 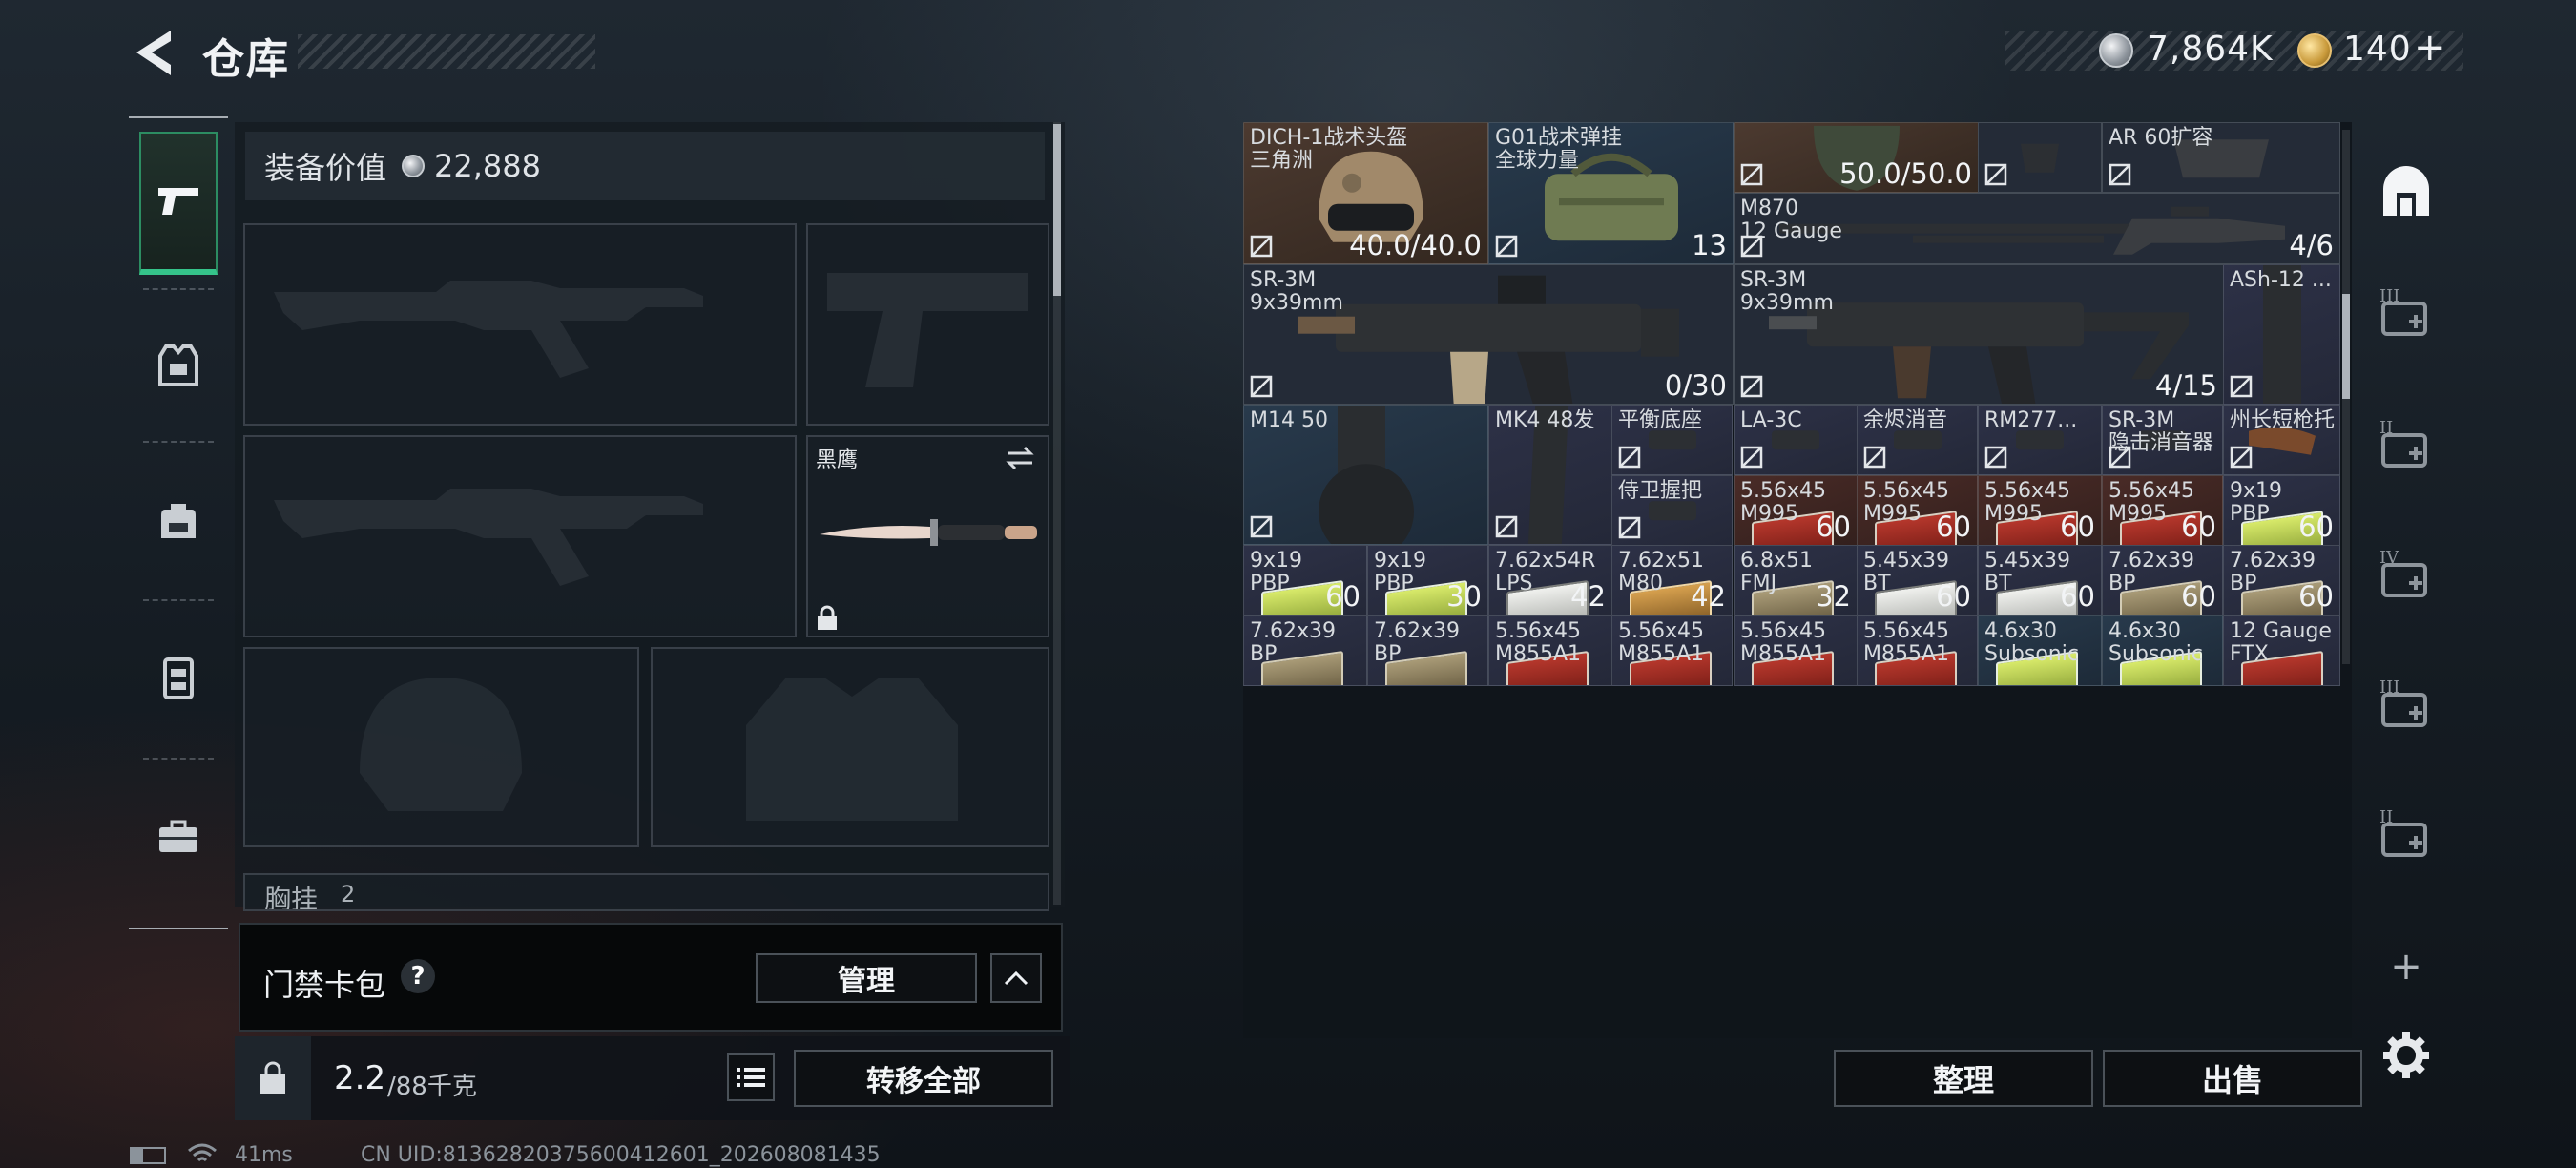 What do you see at coordinates (2221, 157) in the screenshot?
I see `stash-item: AR 60扩容` at bounding box center [2221, 157].